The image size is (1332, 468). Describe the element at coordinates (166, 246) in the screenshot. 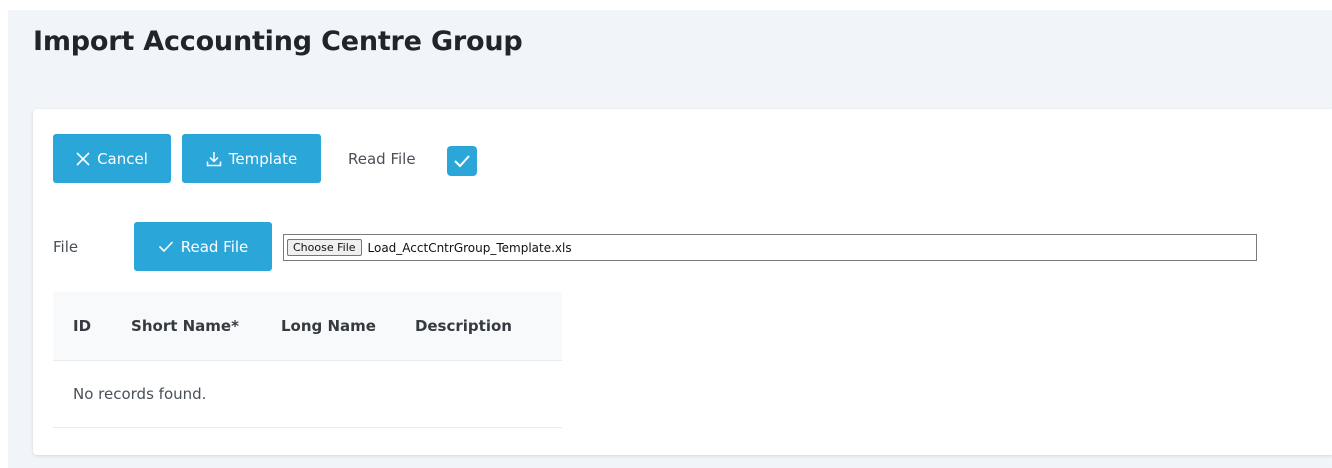

I see `check-icon` at that location.